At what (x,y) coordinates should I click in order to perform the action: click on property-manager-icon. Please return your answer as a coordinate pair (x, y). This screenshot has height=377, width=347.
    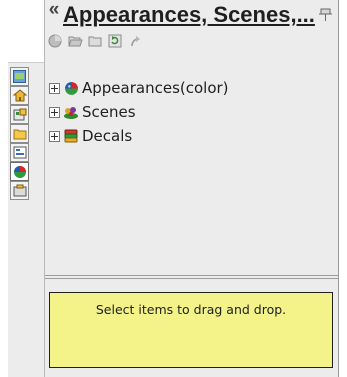
    Looking at the image, I should click on (19, 114).